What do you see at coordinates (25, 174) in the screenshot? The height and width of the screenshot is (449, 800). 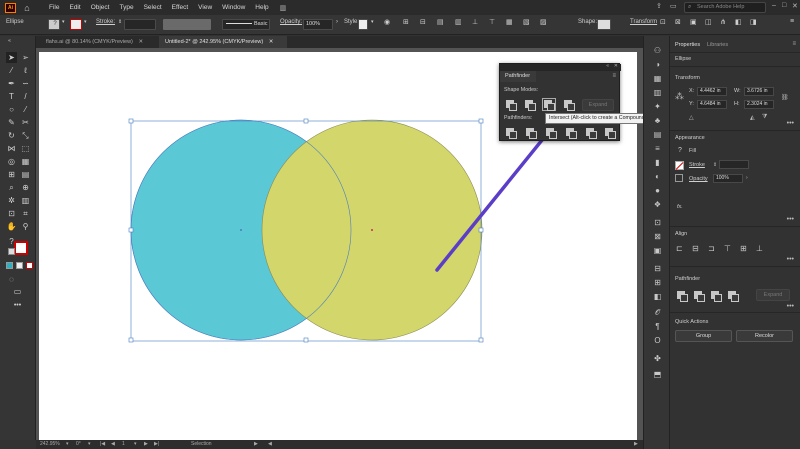 I see `gradient-tool-icon: ▤` at bounding box center [25, 174].